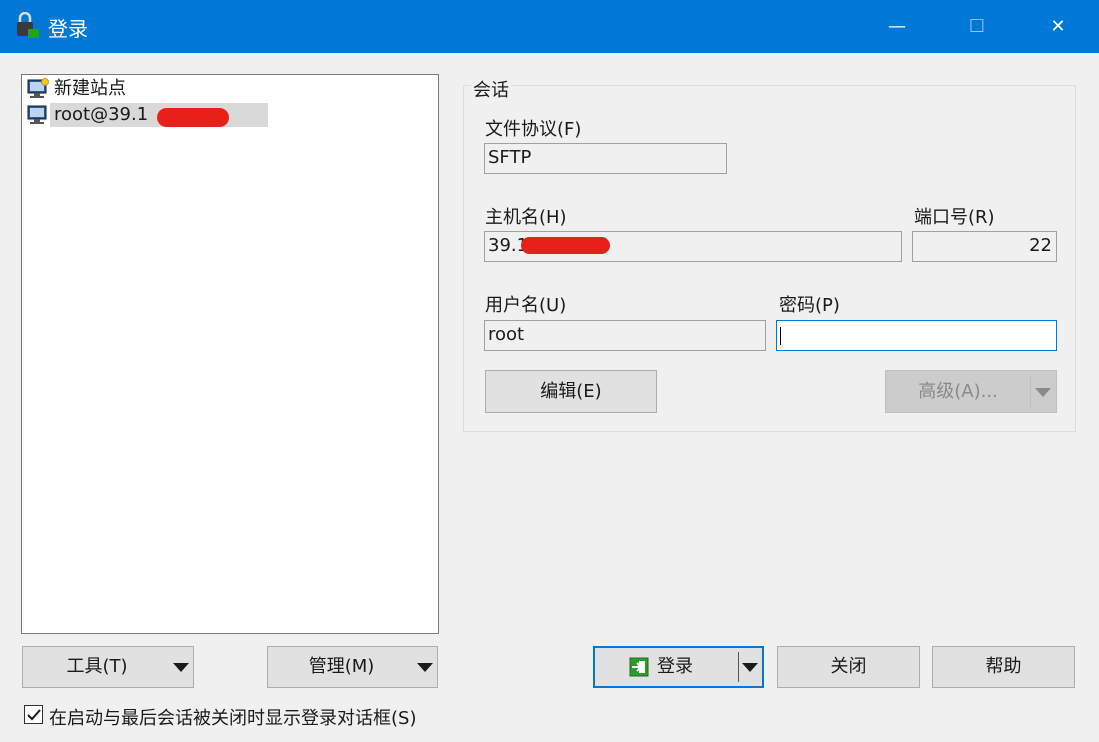  I want to click on close-window-button: ✕, so click(1058, 26).